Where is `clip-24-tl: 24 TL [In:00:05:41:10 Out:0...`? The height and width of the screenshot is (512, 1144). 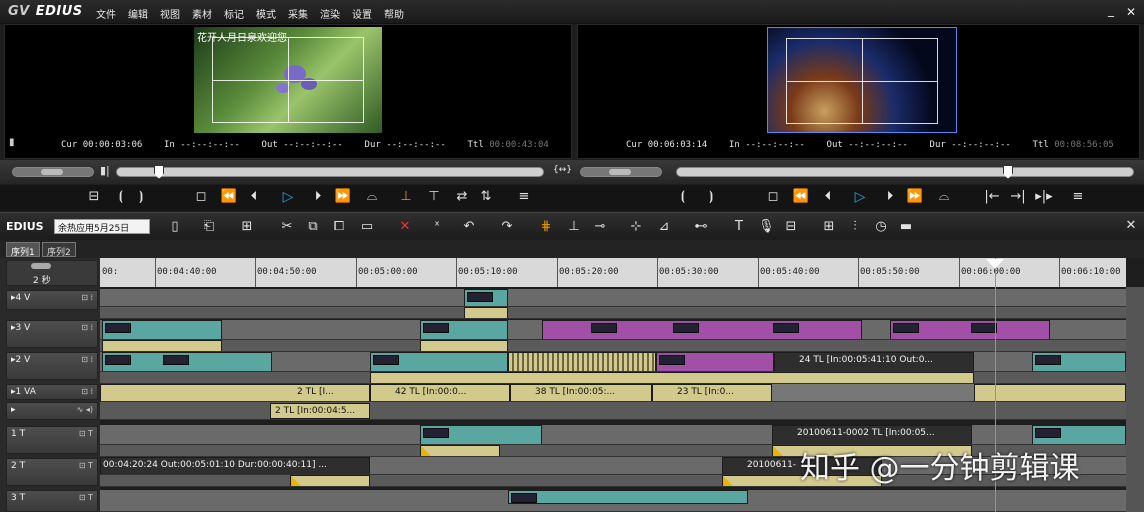
clip-24-tl: 24 TL [In:00:05:41:10 Out:0... is located at coordinates (874, 361).